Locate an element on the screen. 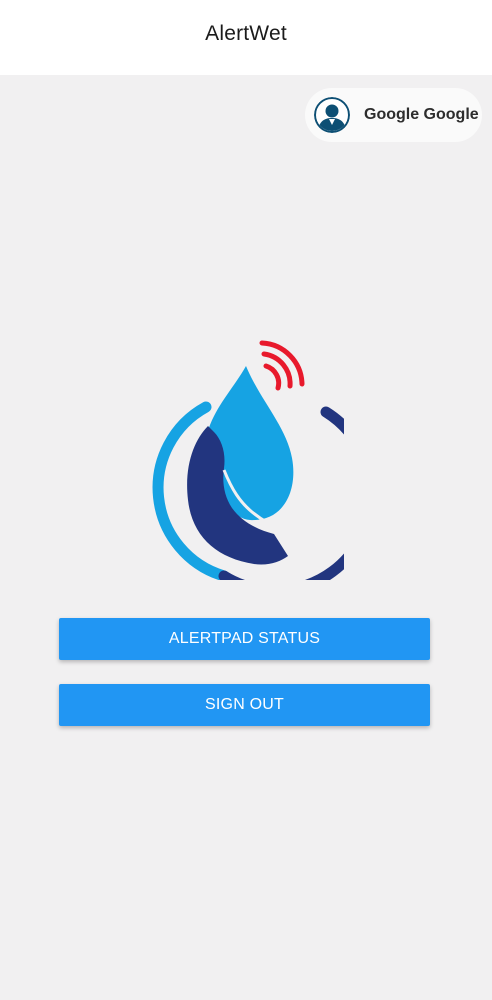 The height and width of the screenshot is (1000, 492). user-avatar-icon is located at coordinates (332, 115).